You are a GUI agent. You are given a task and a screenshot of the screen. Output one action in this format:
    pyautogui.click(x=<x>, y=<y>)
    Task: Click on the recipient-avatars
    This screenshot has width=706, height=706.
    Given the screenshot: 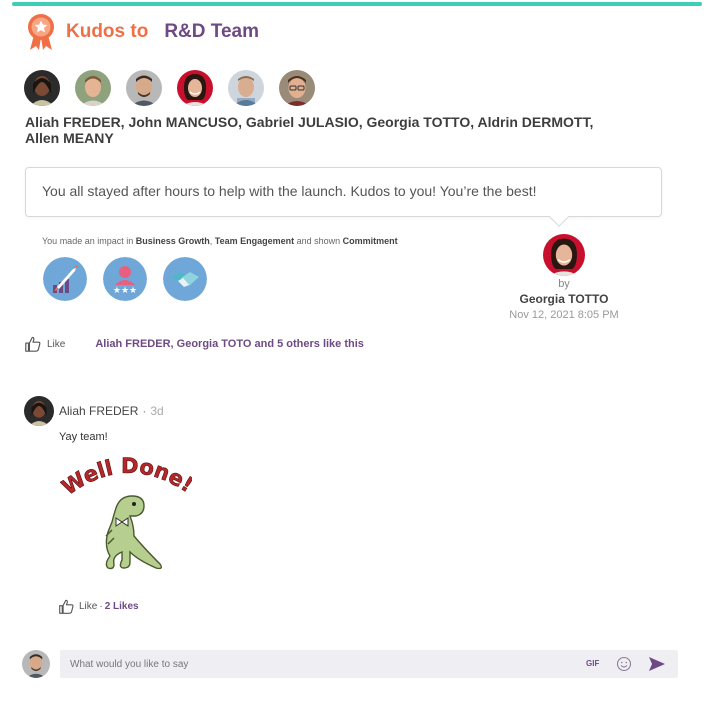 What is the action you would take?
    pyautogui.click(x=169, y=88)
    